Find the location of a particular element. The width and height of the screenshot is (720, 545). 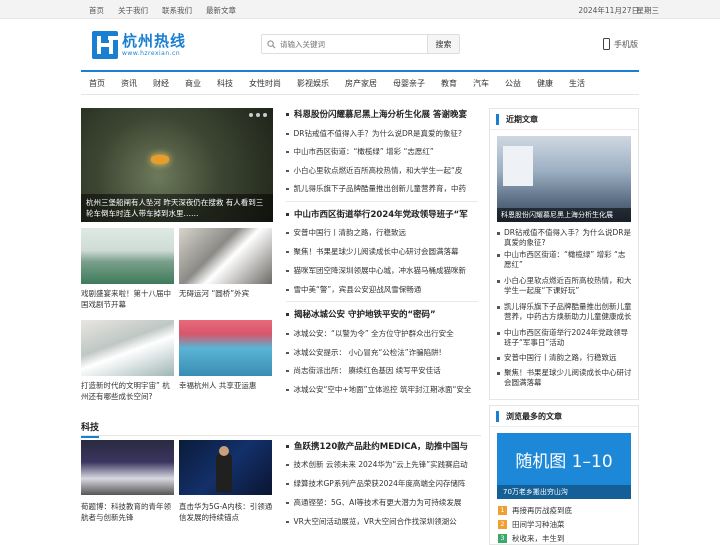

news-item: VR大空间活动展览，VR大空间合作找深圳领湖公 is located at coordinates (381, 521).